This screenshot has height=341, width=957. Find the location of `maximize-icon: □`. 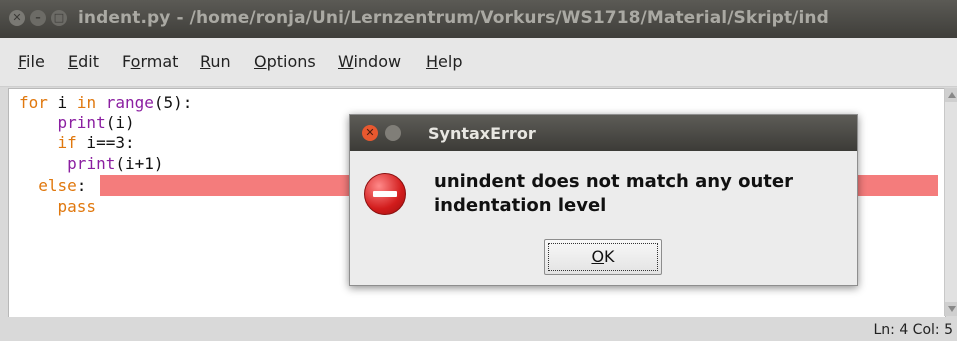

maximize-icon: □ is located at coordinates (59, 17).